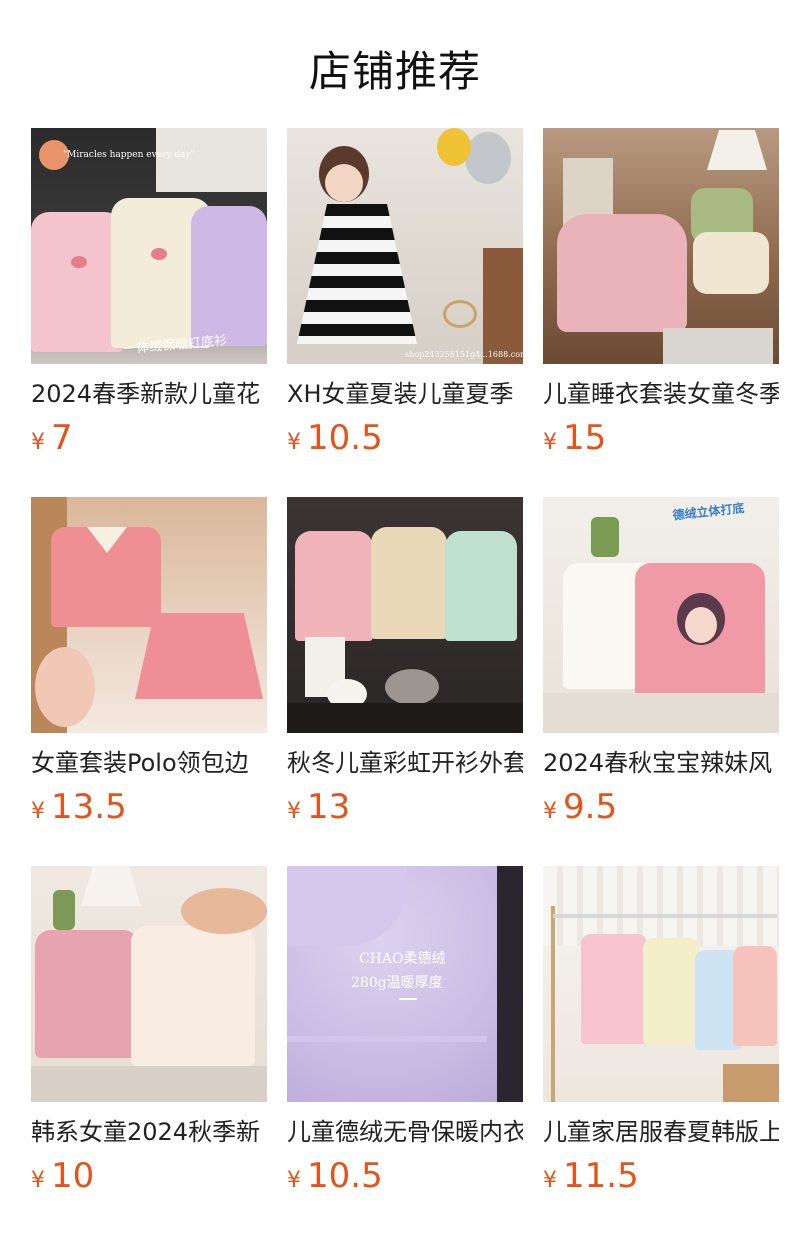 This screenshot has height=1235, width=790. I want to click on image-caption: CHAO柔德绒, so click(402, 959).